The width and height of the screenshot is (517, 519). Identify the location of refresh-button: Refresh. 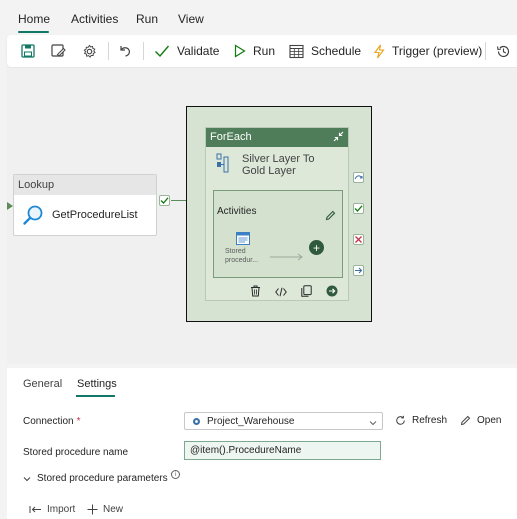
(421, 420).